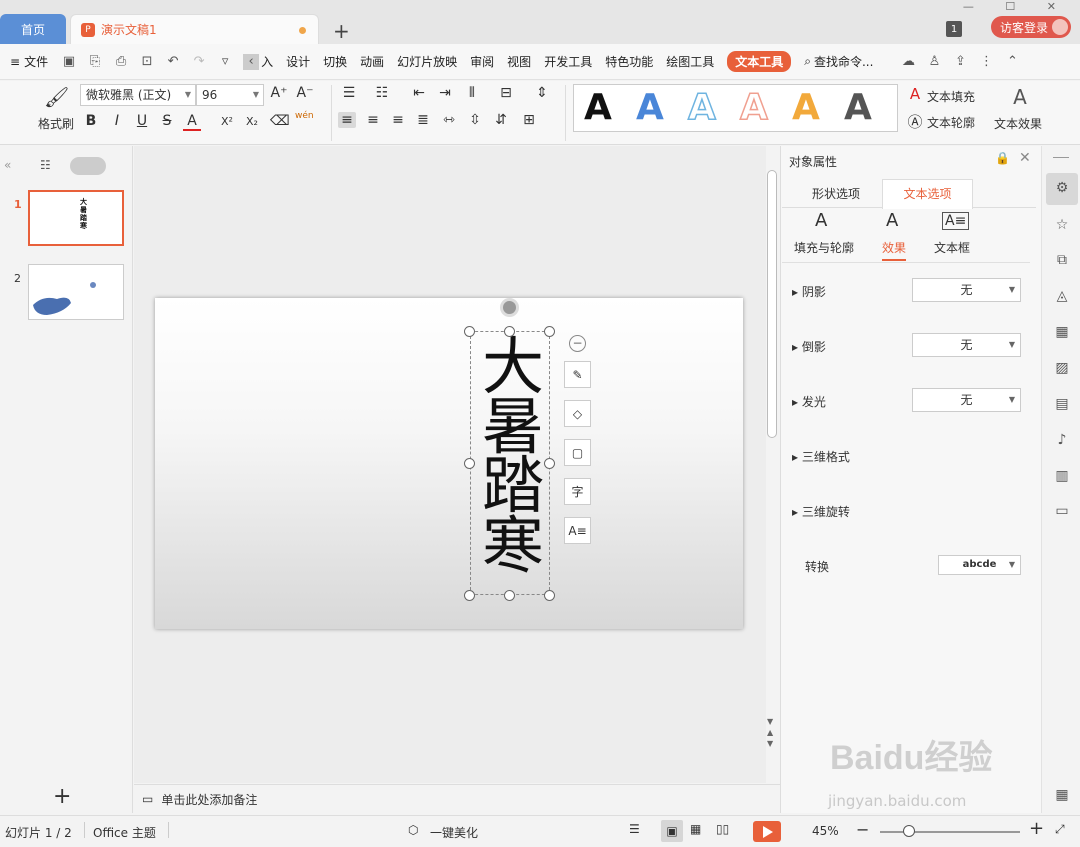 This screenshot has width=1080, height=847. Describe the element at coordinates (966, 345) in the screenshot. I see `reflection-select: 无 ▼` at that location.